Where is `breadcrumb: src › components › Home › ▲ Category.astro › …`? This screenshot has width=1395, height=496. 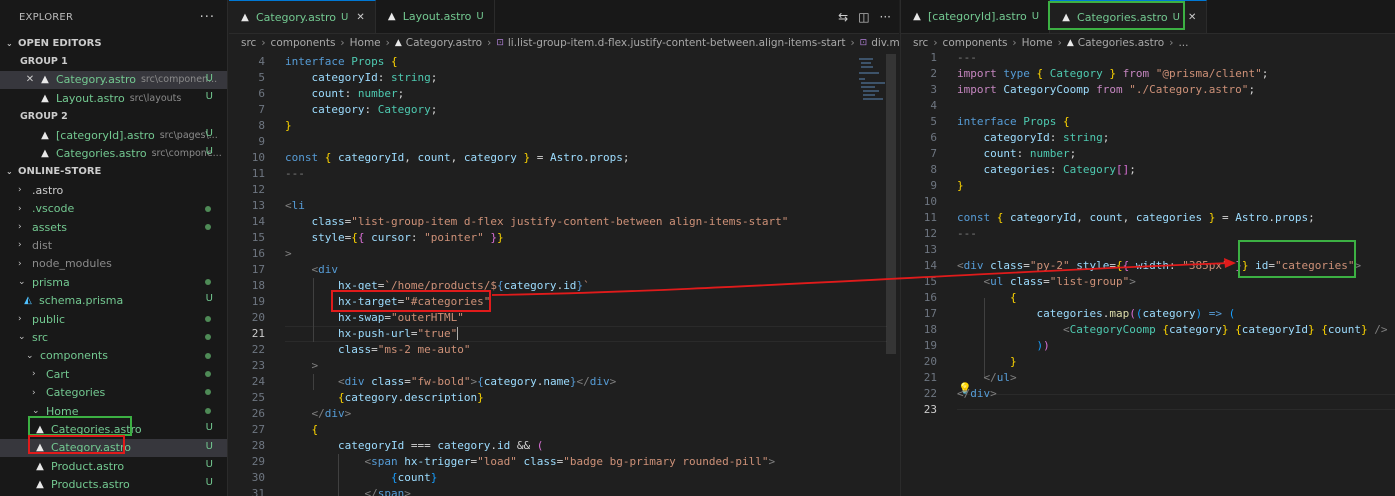
breadcrumb: src › components › Home › ▲ Category.astro › … is located at coordinates (564, 42).